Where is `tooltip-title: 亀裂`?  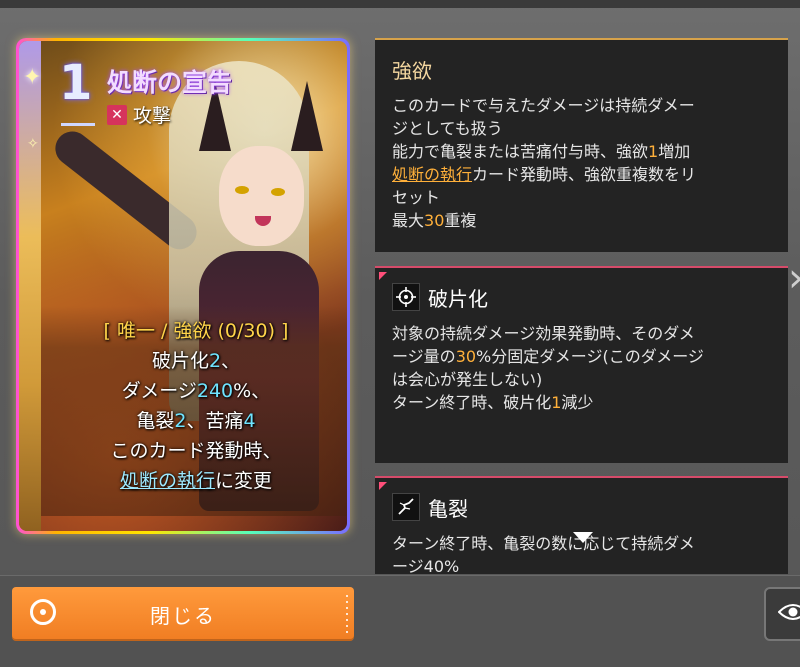 tooltip-title: 亀裂 is located at coordinates (448, 508).